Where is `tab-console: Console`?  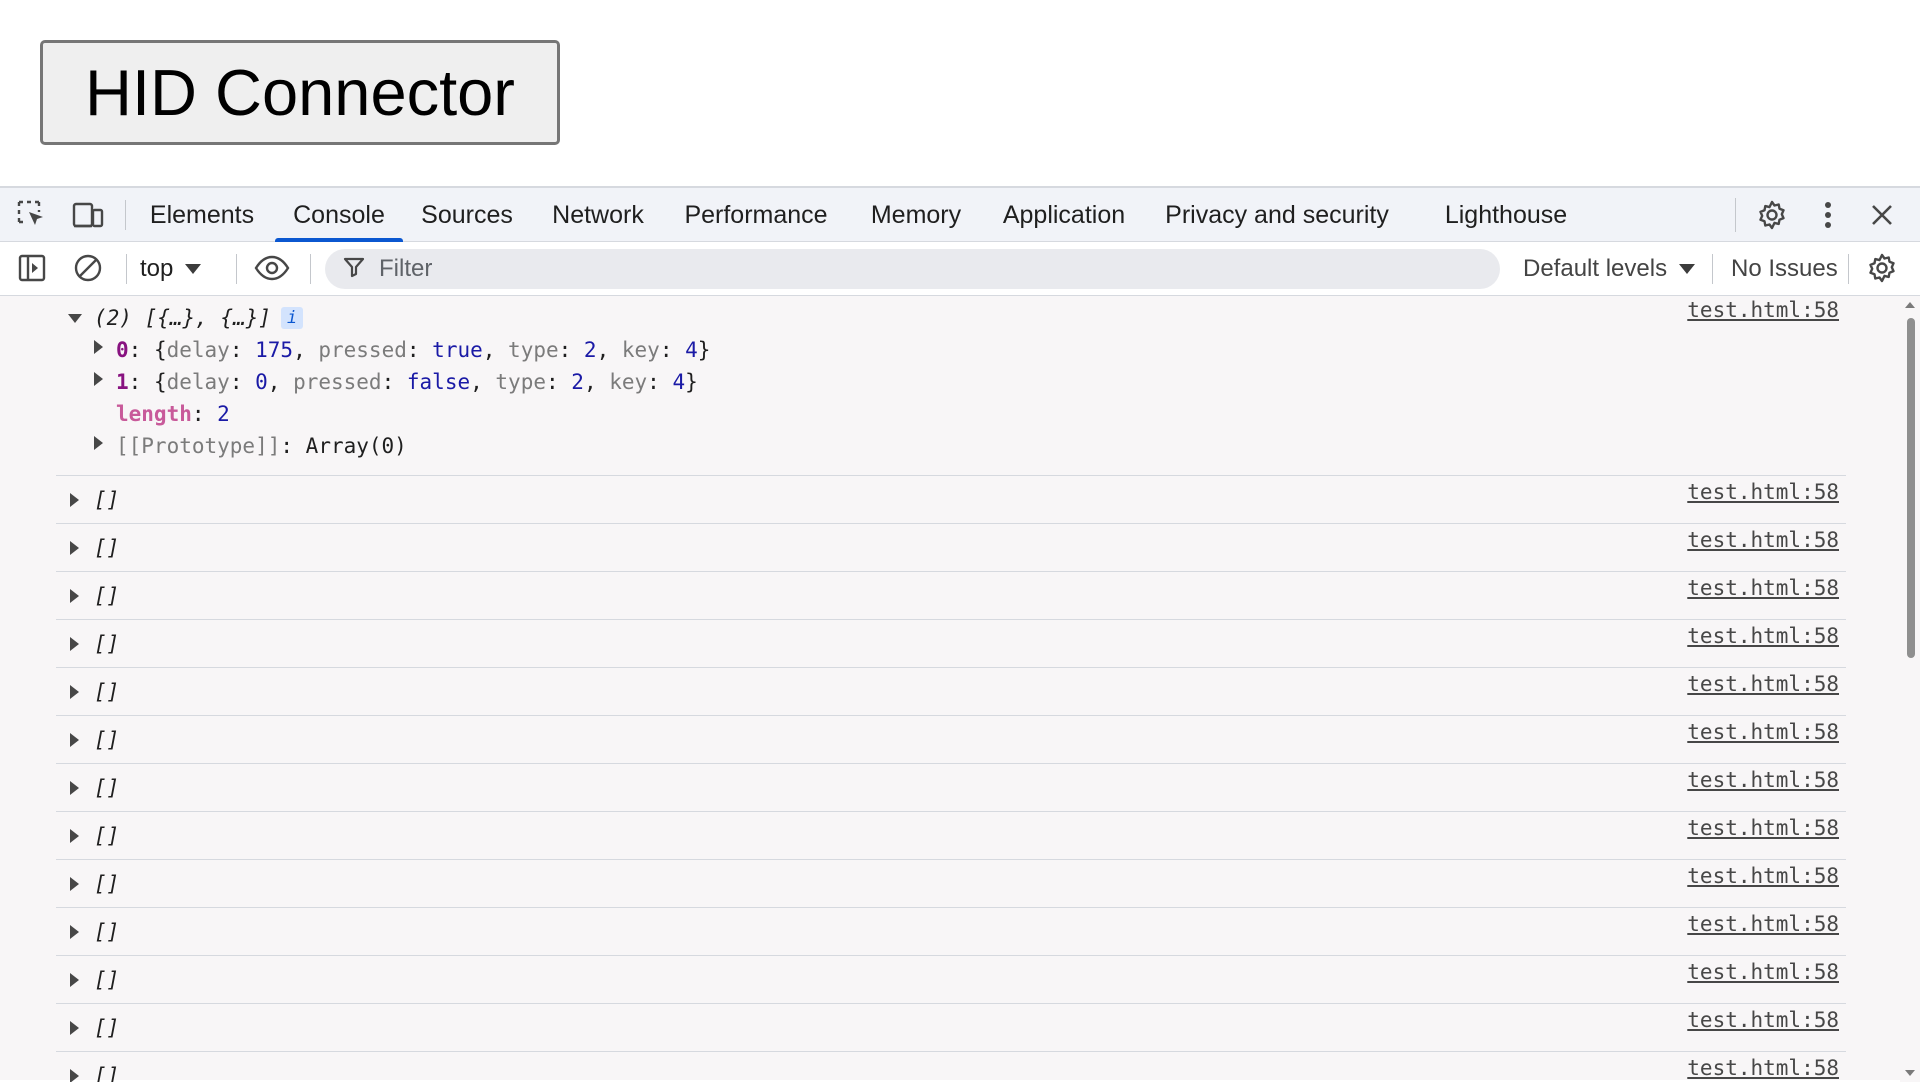
tab-console: Console is located at coordinates (339, 215).